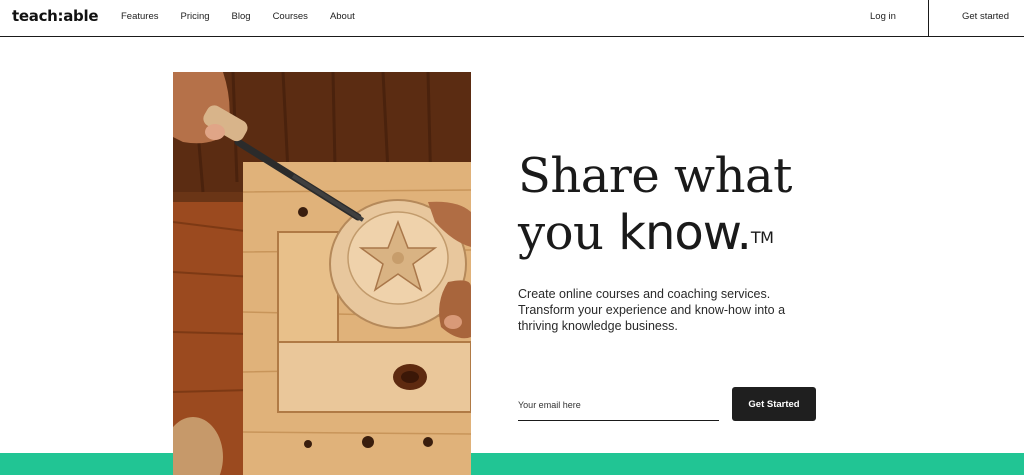 The width and height of the screenshot is (1024, 475). I want to click on email-input, so click(618, 405).